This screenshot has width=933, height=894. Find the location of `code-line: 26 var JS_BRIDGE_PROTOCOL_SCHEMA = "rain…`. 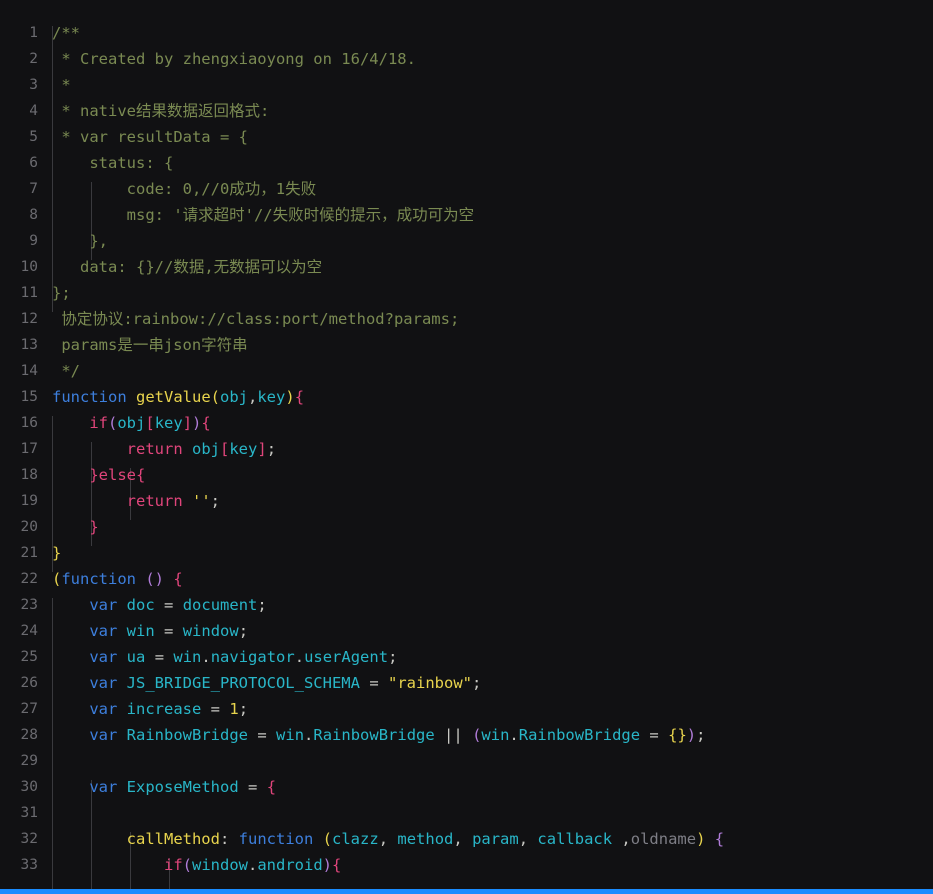

code-line: 26 var JS_BRIDGE_PROTOCOL_SCHEMA = "rain… is located at coordinates (466, 683).